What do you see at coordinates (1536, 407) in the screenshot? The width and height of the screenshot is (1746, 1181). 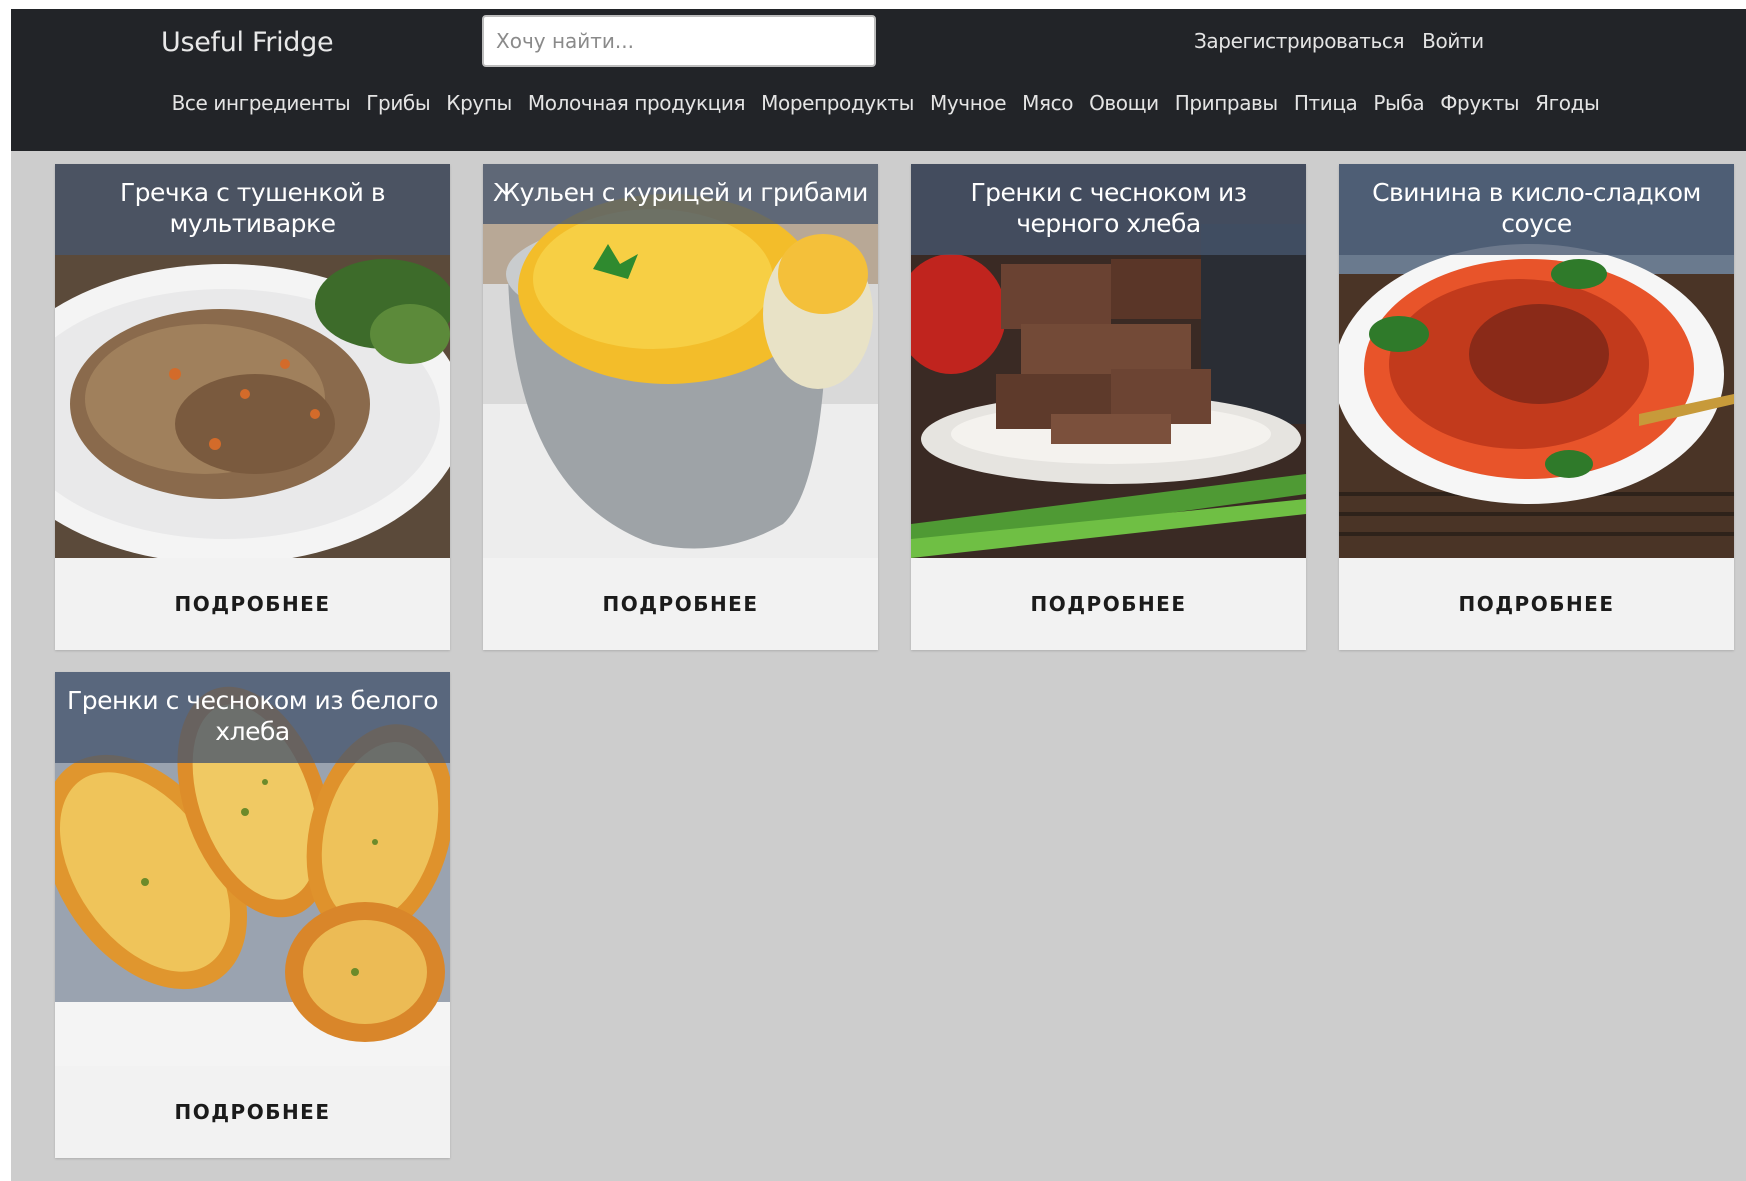 I see `recipe-card: Свинина в кисло-сладком соусе ПОДРОБНЕЕ` at bounding box center [1536, 407].